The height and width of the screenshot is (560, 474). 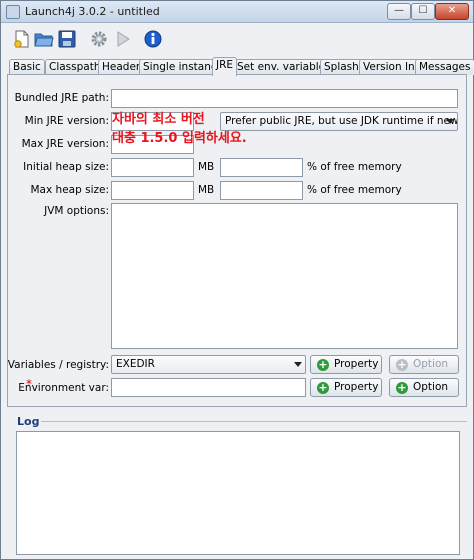 I want to click on environment-var-input, so click(x=208, y=387).